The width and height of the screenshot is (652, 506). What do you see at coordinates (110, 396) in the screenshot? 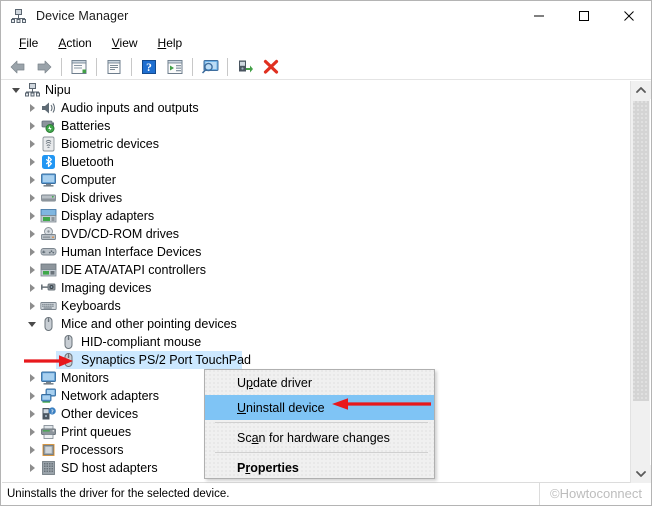
I see `tree-item-label: Network adapters` at bounding box center [110, 396].